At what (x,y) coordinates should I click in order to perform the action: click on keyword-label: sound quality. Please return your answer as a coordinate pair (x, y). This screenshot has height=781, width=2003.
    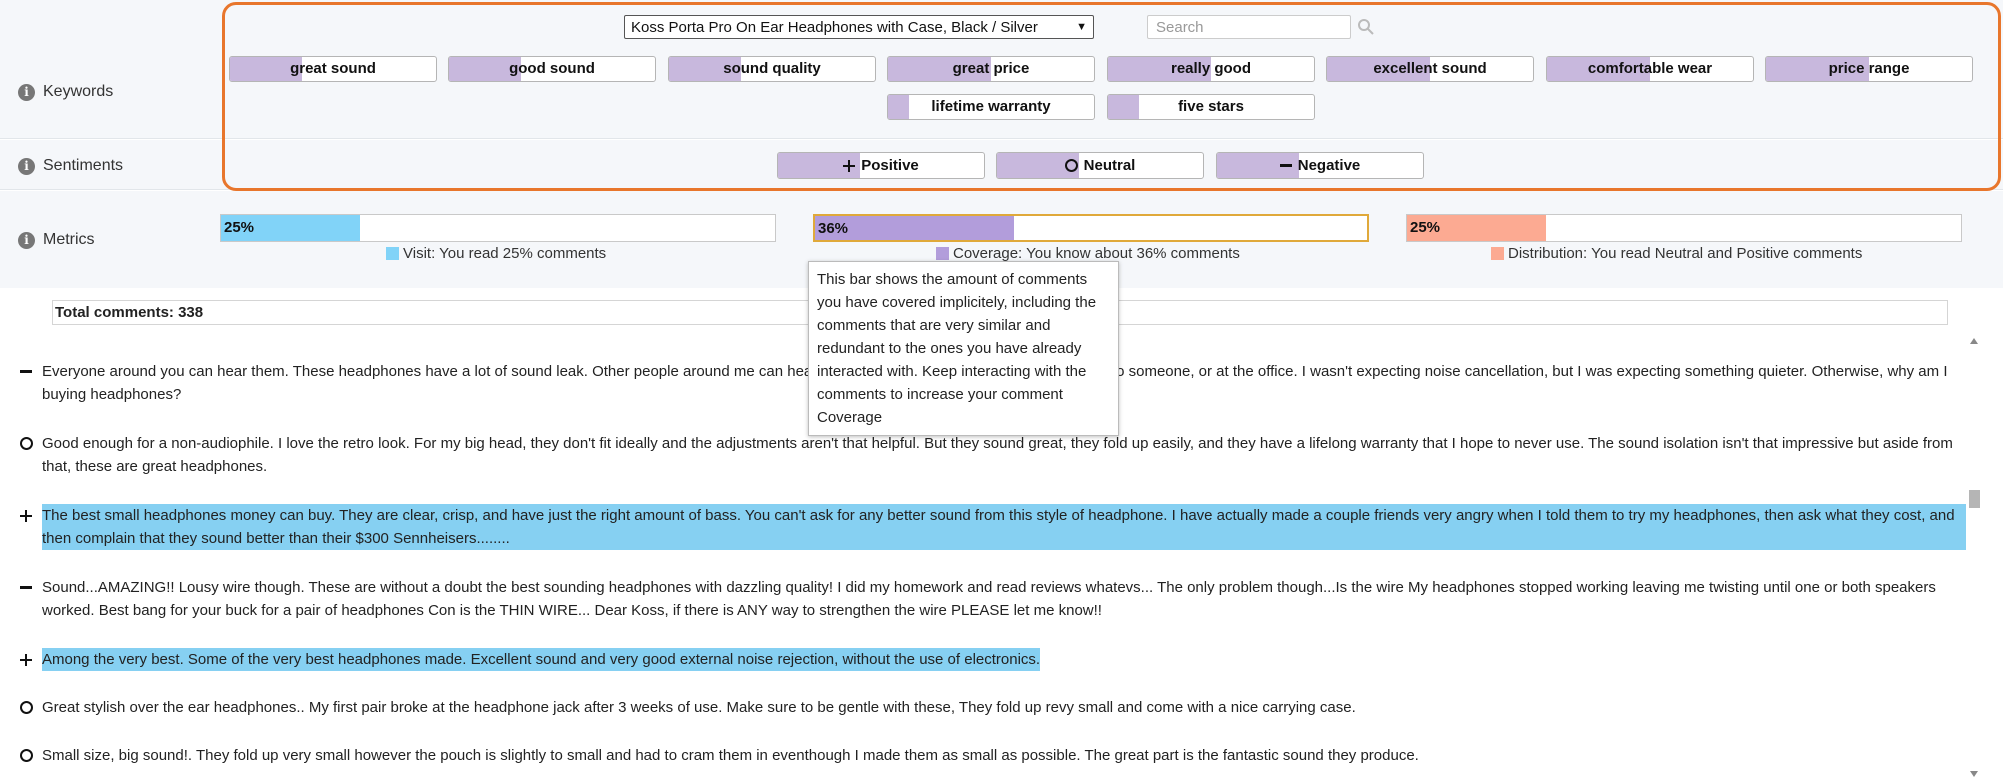
    Looking at the image, I should click on (772, 68).